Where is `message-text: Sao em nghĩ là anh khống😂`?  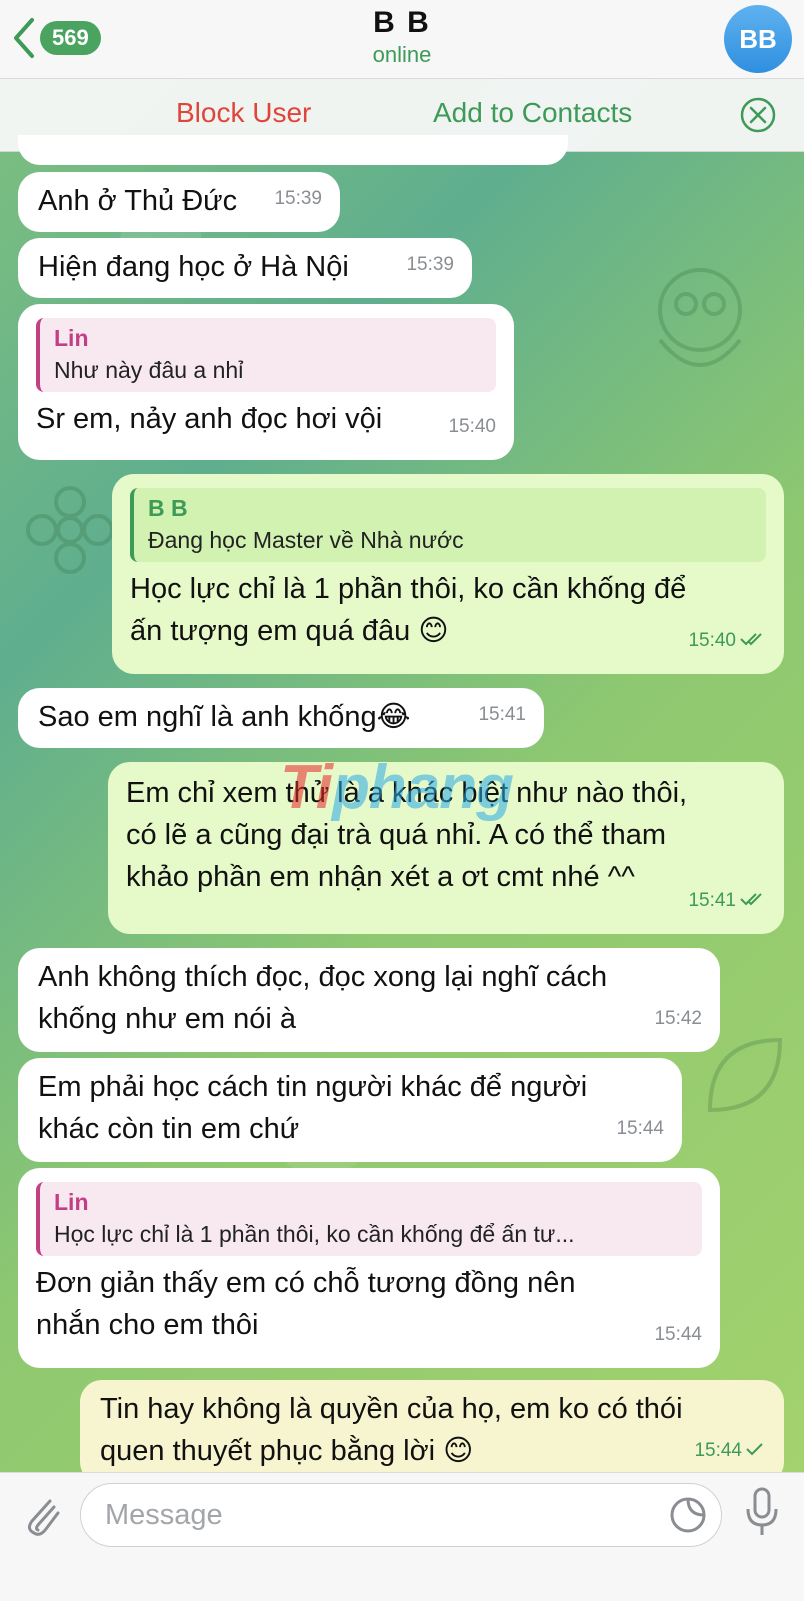 message-text: Sao em nghĩ là anh khống😂 is located at coordinates (224, 717).